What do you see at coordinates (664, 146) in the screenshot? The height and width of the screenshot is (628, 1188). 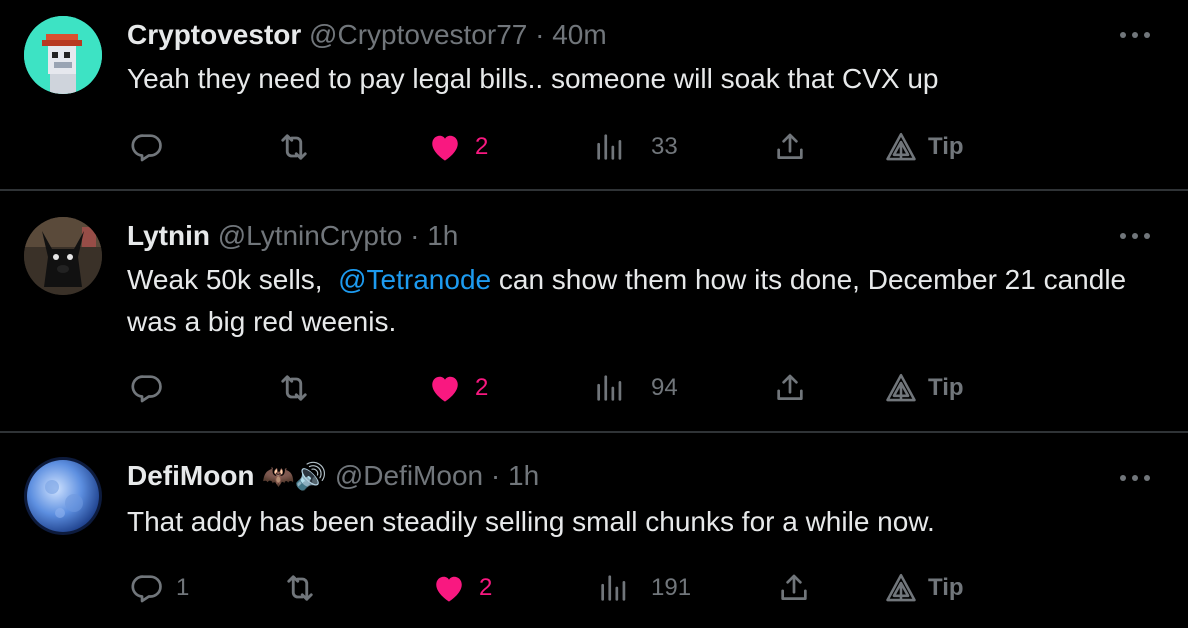 I see `view-count: 33` at bounding box center [664, 146].